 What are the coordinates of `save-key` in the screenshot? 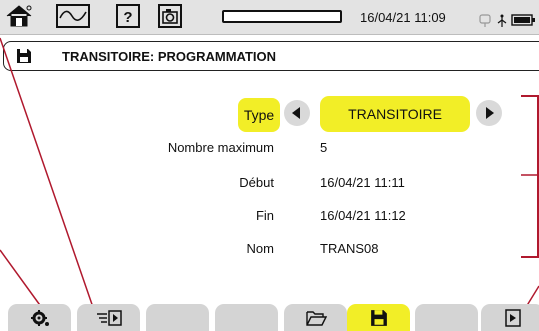 It's located at (378, 317).